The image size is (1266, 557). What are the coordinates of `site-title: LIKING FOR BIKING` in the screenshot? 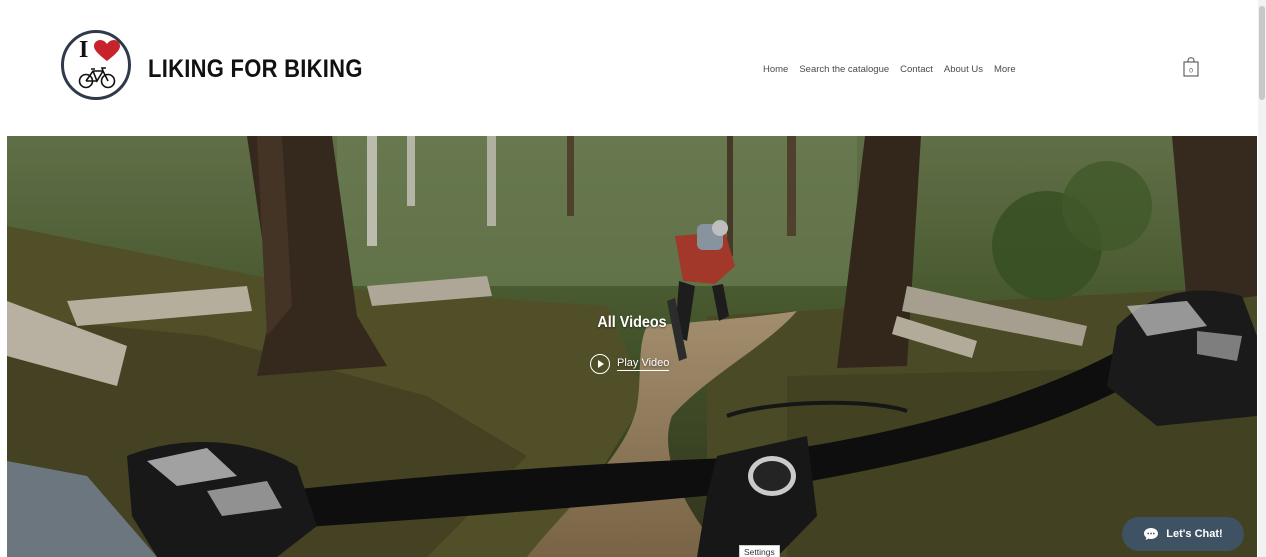 It's located at (255, 69).